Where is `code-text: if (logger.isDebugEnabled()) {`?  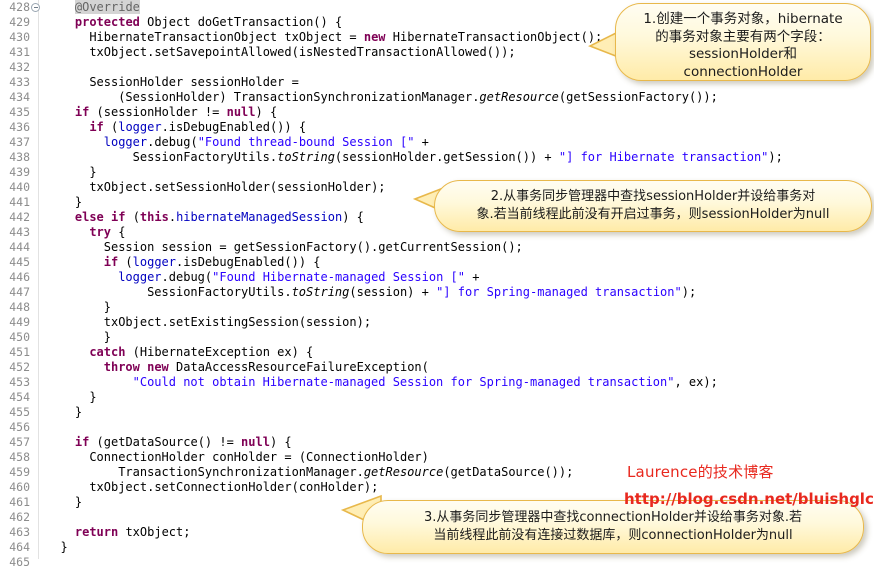 code-text: if (logger.isDebugEnabled()) { is located at coordinates (176, 127).